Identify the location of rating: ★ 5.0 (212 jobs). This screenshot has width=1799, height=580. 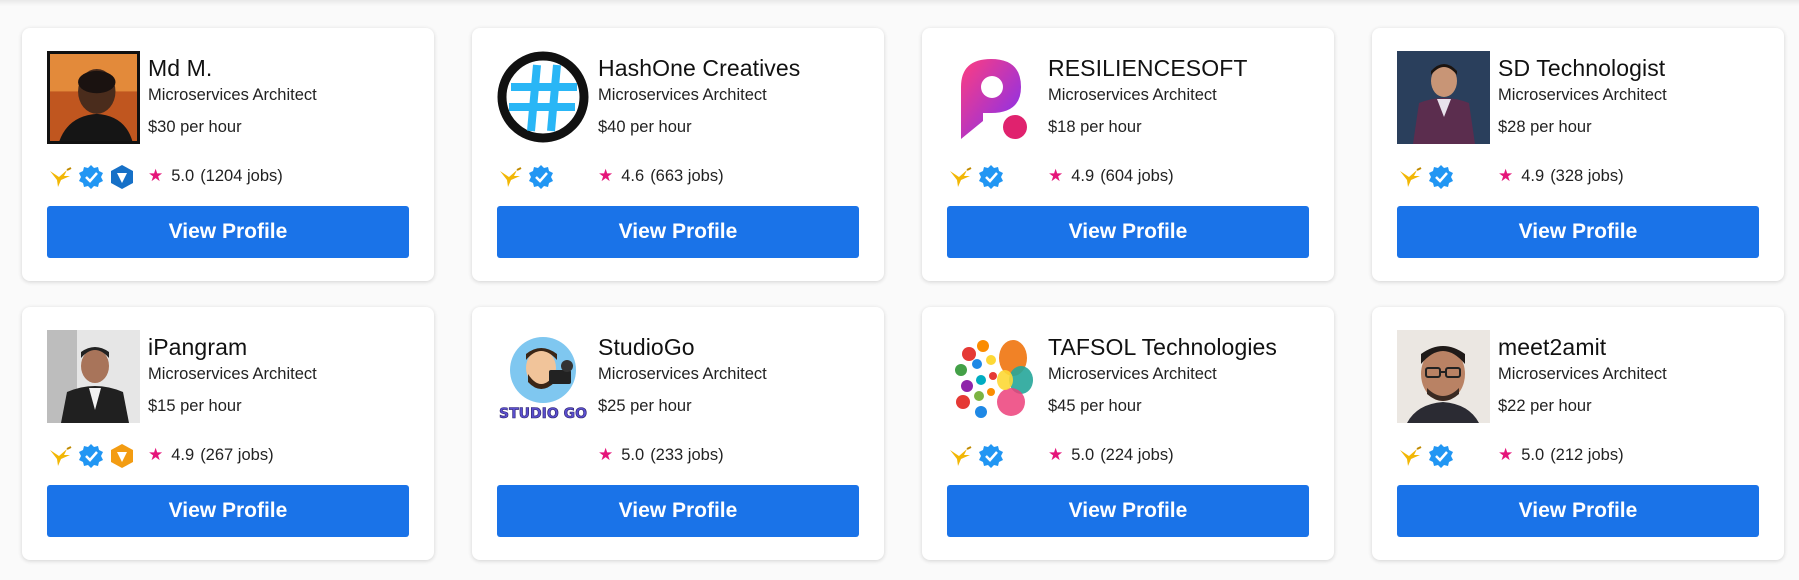
(1561, 455).